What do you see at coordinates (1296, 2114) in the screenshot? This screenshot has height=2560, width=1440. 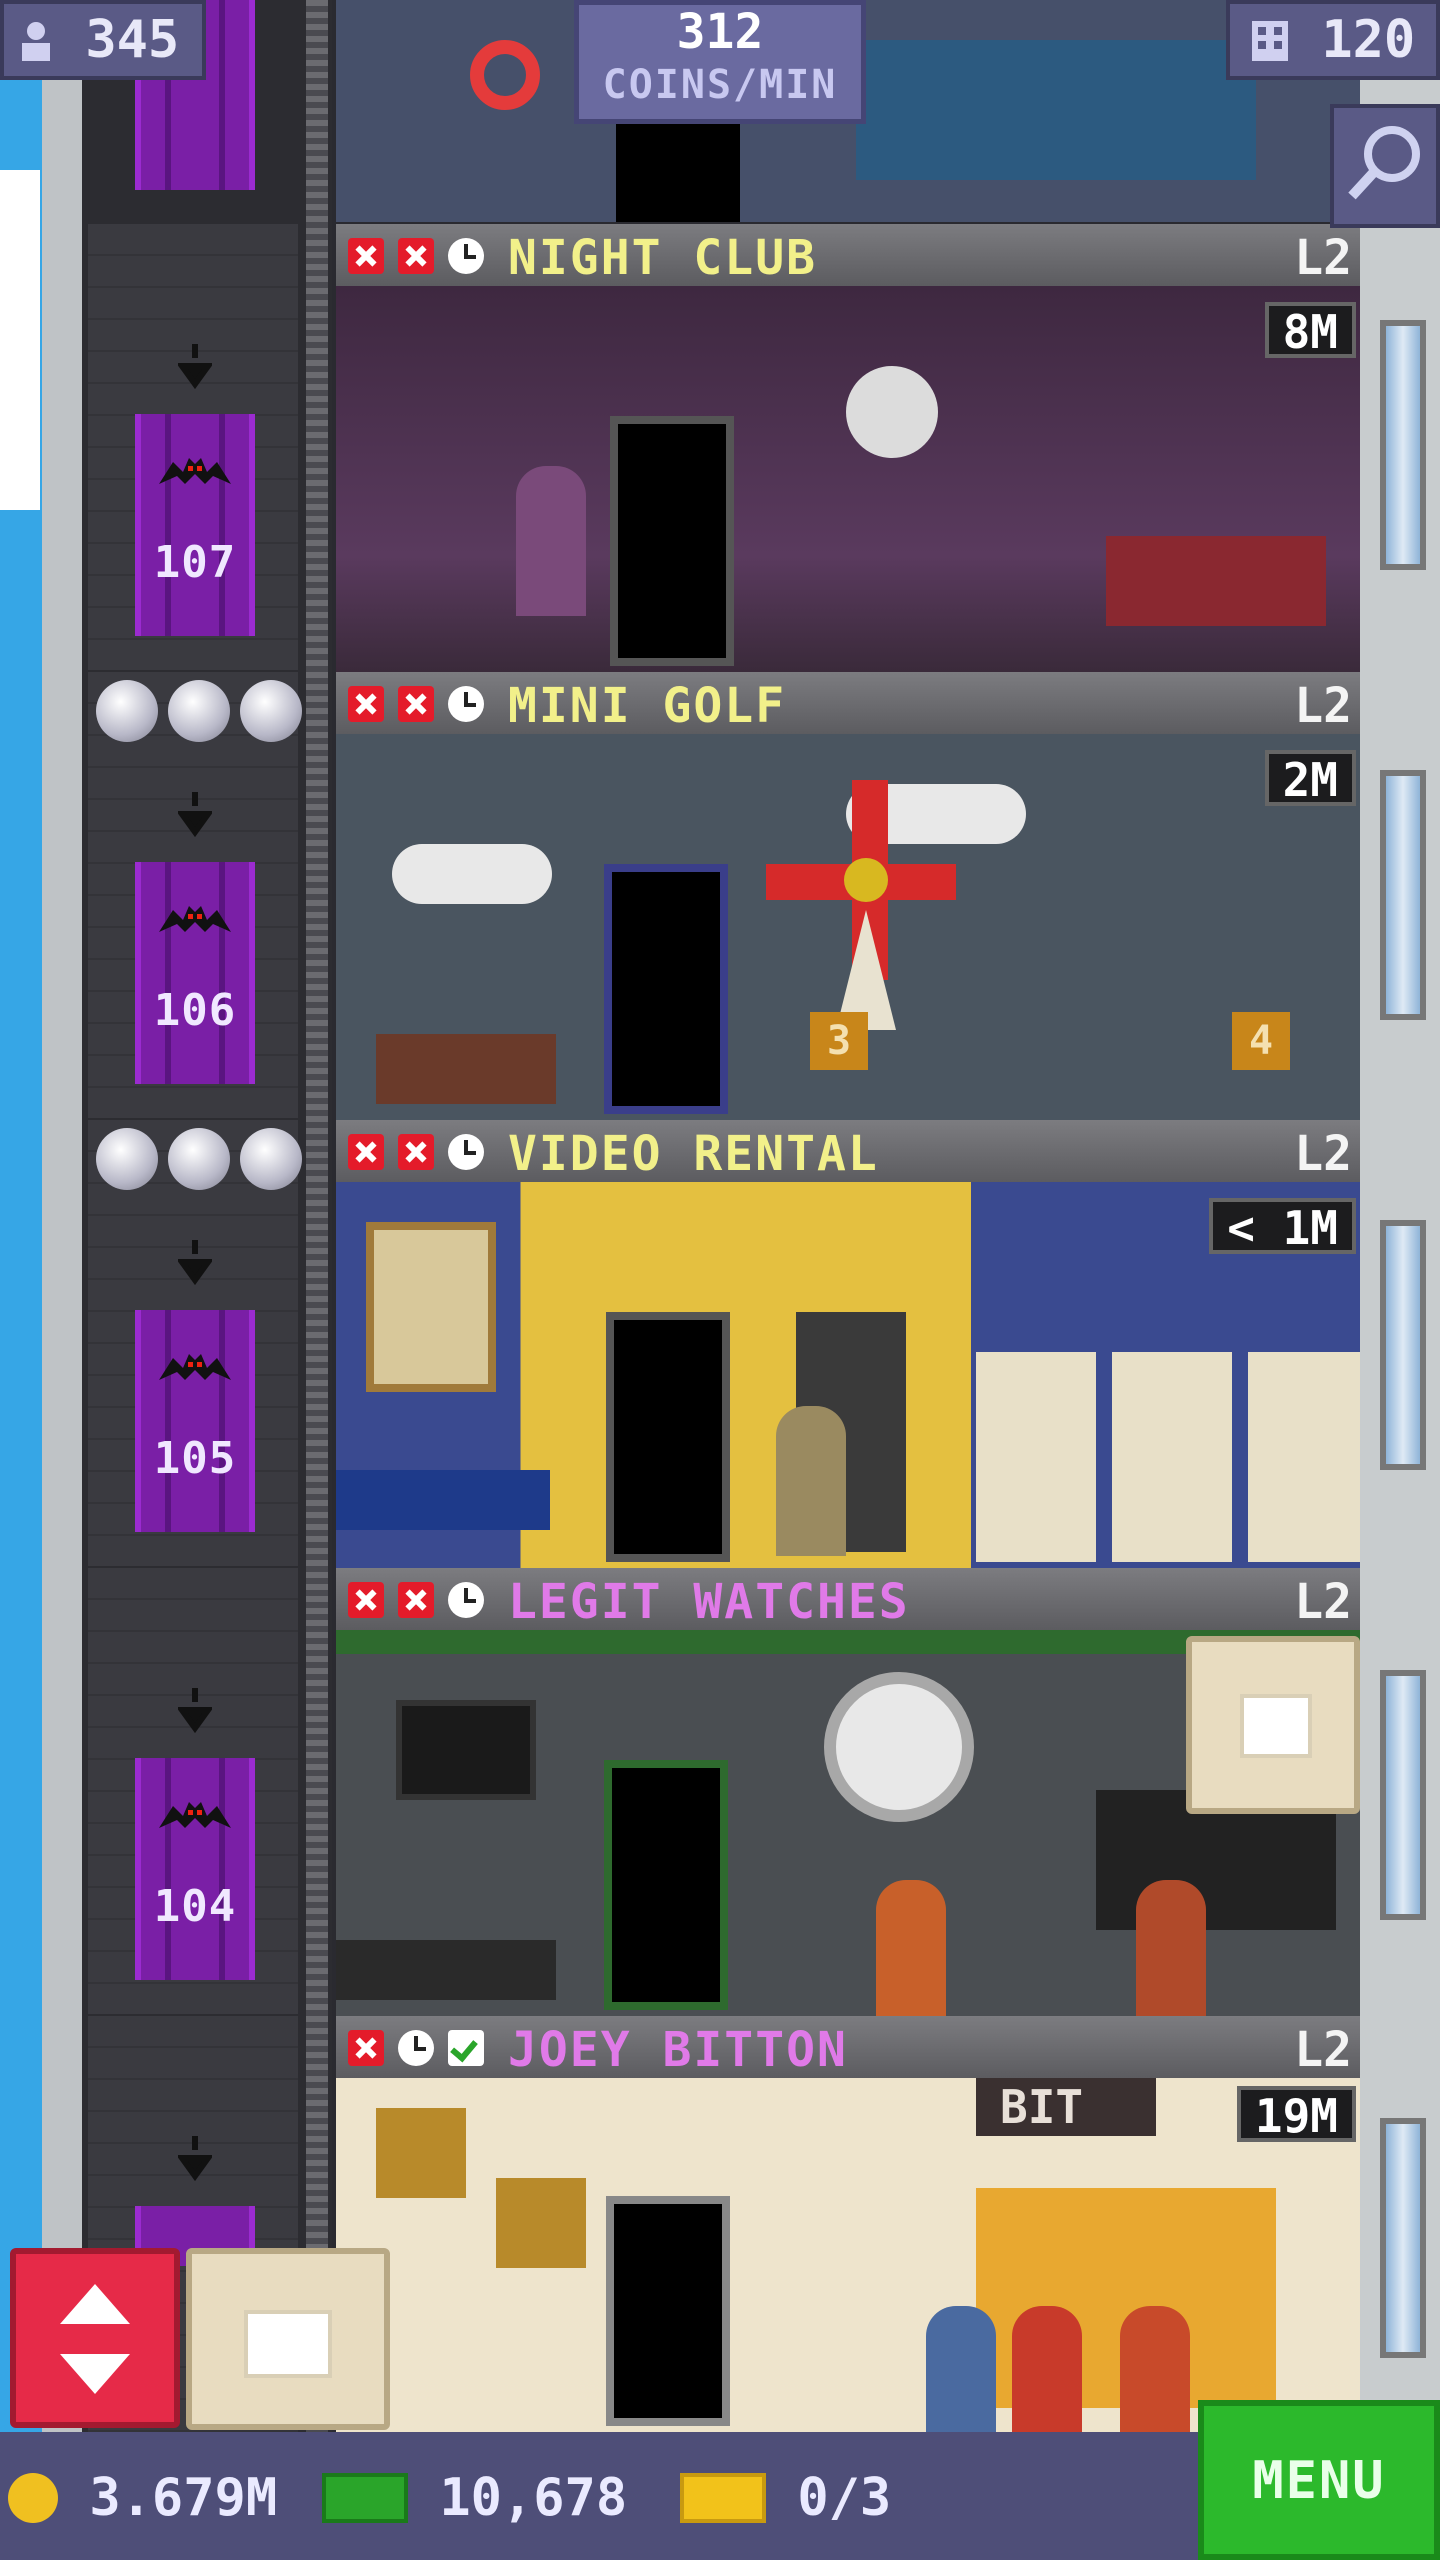 I see `floor-timer: 19M` at bounding box center [1296, 2114].